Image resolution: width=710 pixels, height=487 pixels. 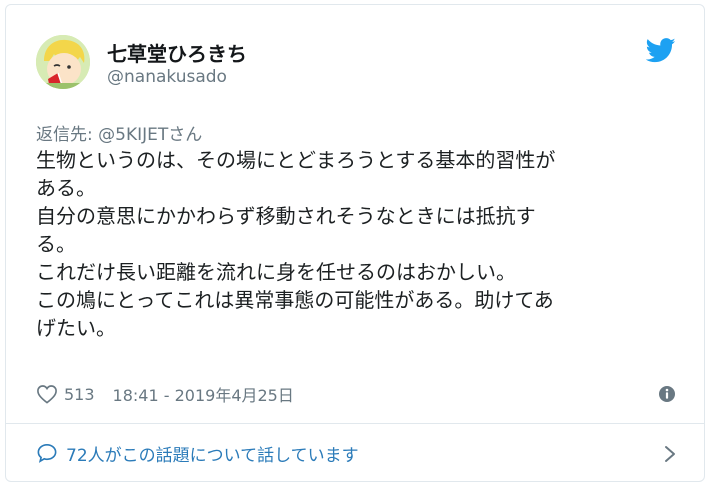 I want to click on conversation-label: 72人がこの話題について話しています, so click(x=212, y=453).